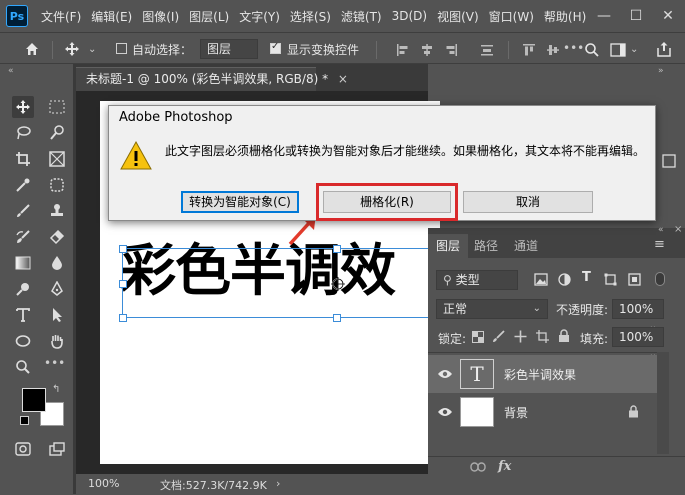  Describe the element at coordinates (57, 263) in the screenshot. I see `blur-tool` at that location.